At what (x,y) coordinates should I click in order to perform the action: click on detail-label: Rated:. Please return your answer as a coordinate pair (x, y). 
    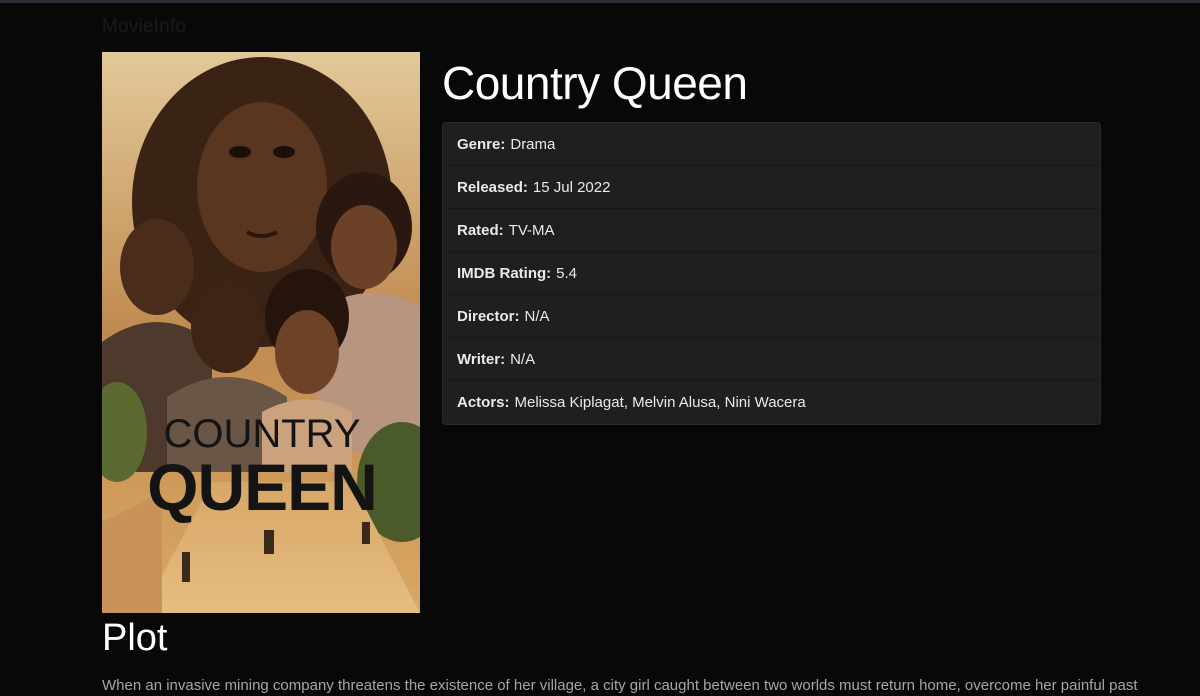
    Looking at the image, I should click on (480, 230).